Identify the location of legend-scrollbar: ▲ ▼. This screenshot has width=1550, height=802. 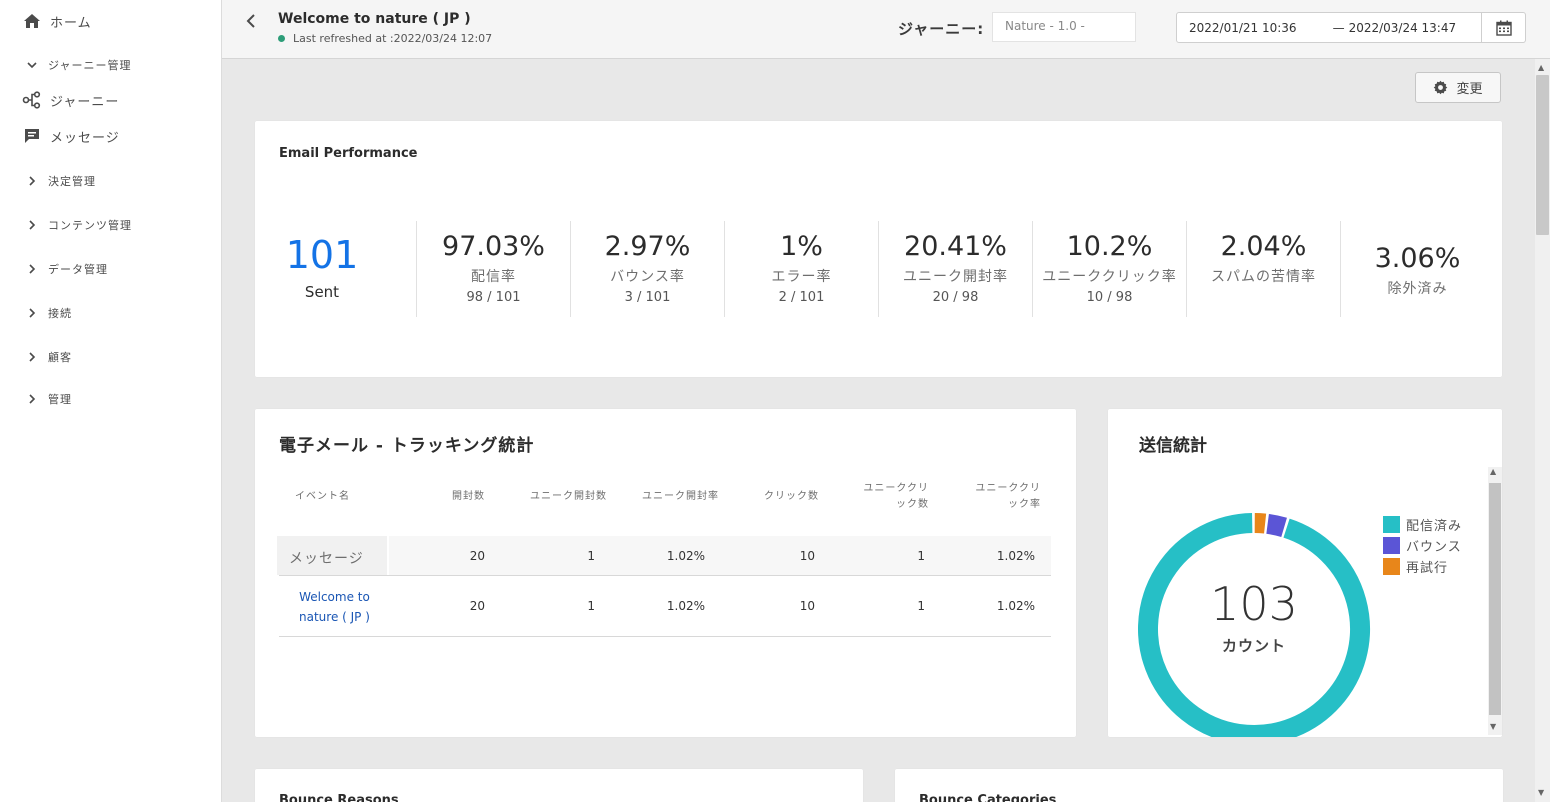
(1495, 601).